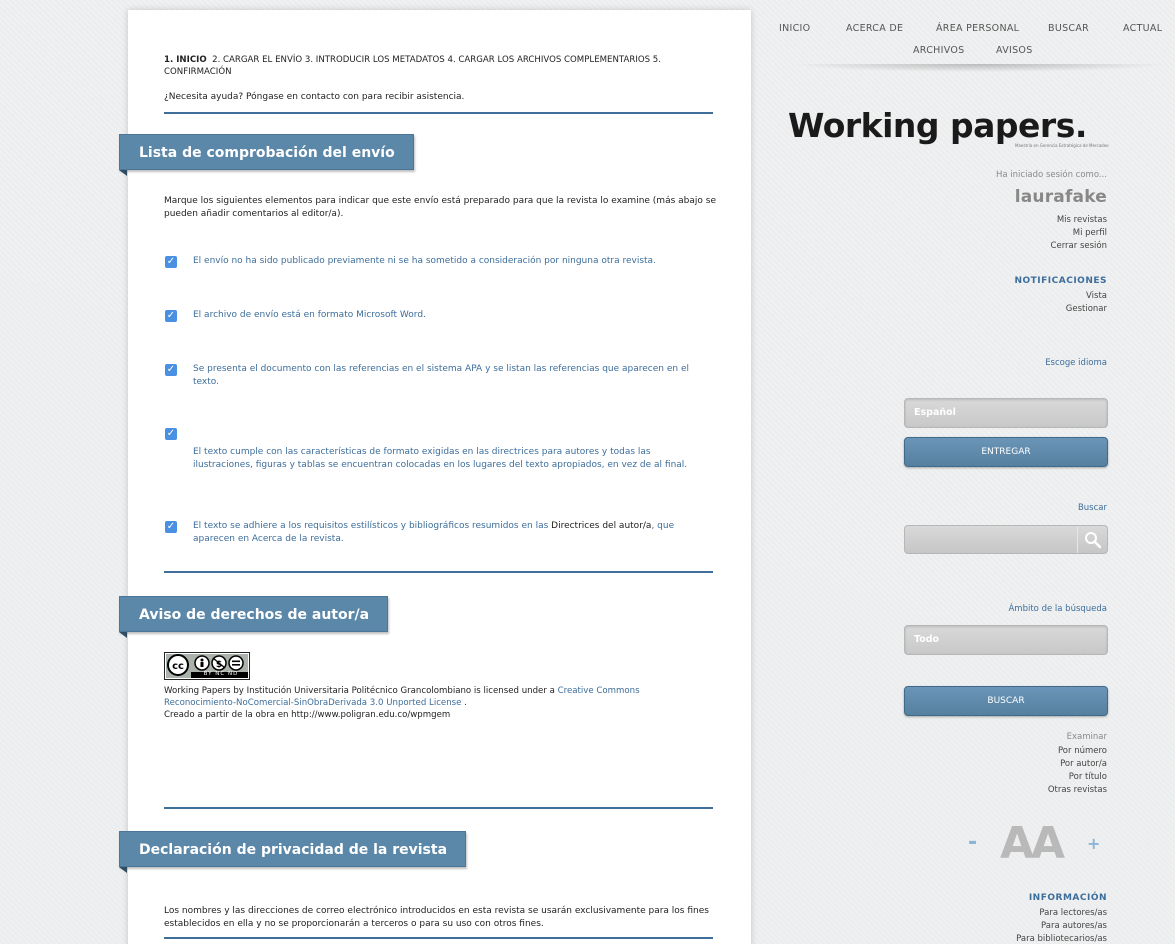 The height and width of the screenshot is (944, 1175). Describe the element at coordinates (1093, 843) in the screenshot. I see `font-increase-button: +` at that location.